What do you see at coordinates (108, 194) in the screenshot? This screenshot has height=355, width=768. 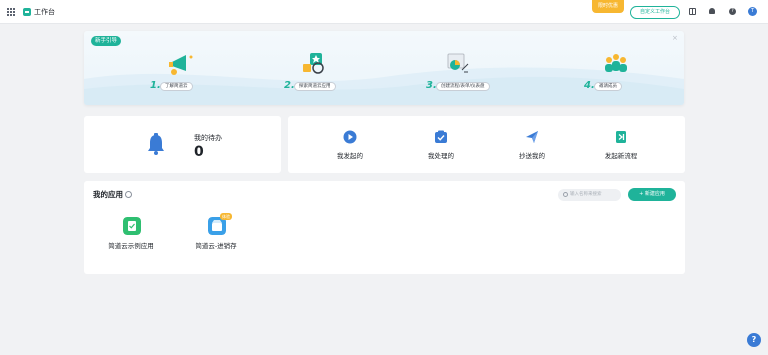 I see `section-title: 我的应用` at bounding box center [108, 194].